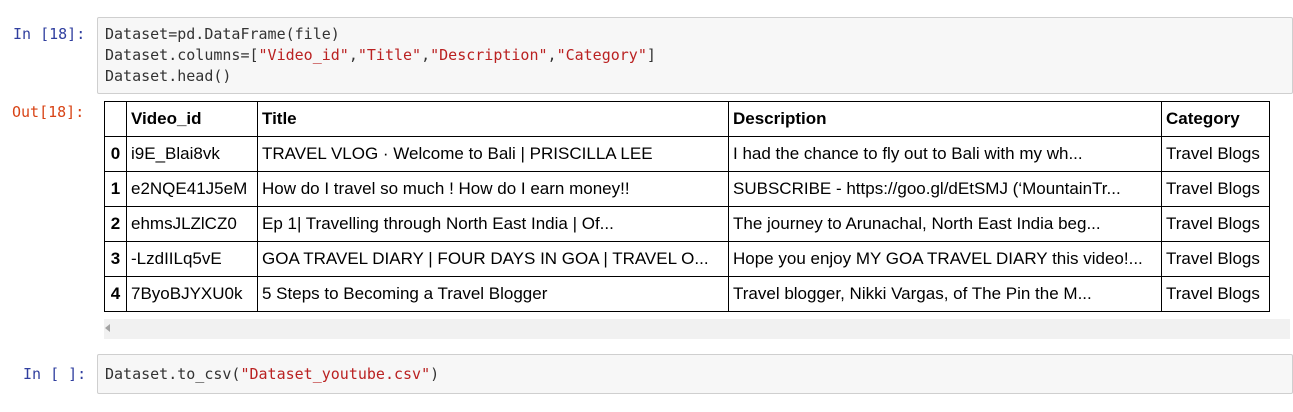  What do you see at coordinates (192, 119) in the screenshot?
I see `column-header-video-id: Video_id` at bounding box center [192, 119].